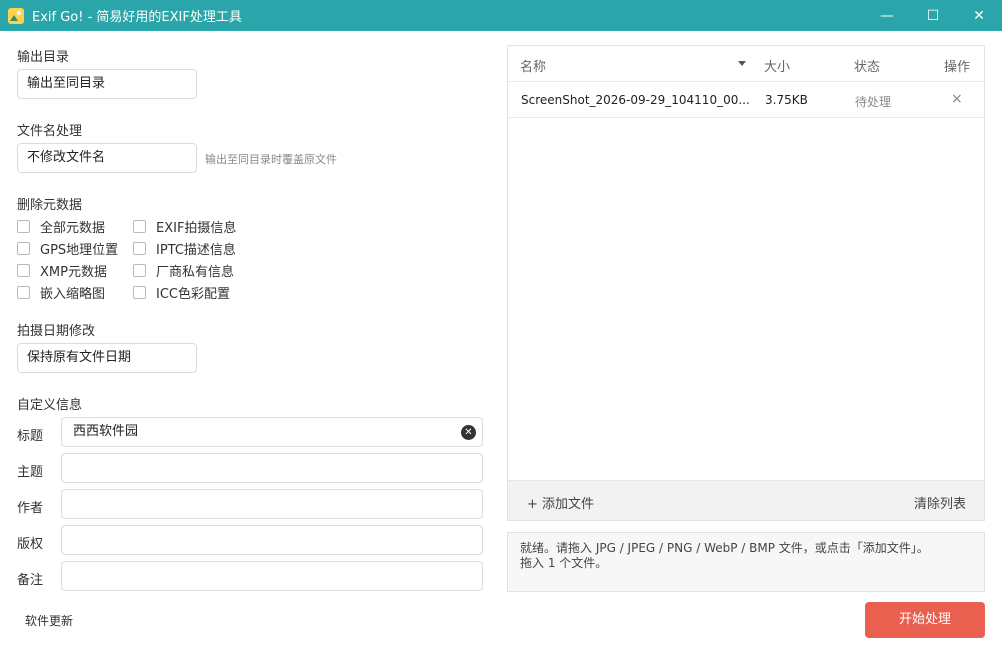  What do you see at coordinates (73, 272) in the screenshot?
I see `checkbox-label: XMP元数据` at bounding box center [73, 272].